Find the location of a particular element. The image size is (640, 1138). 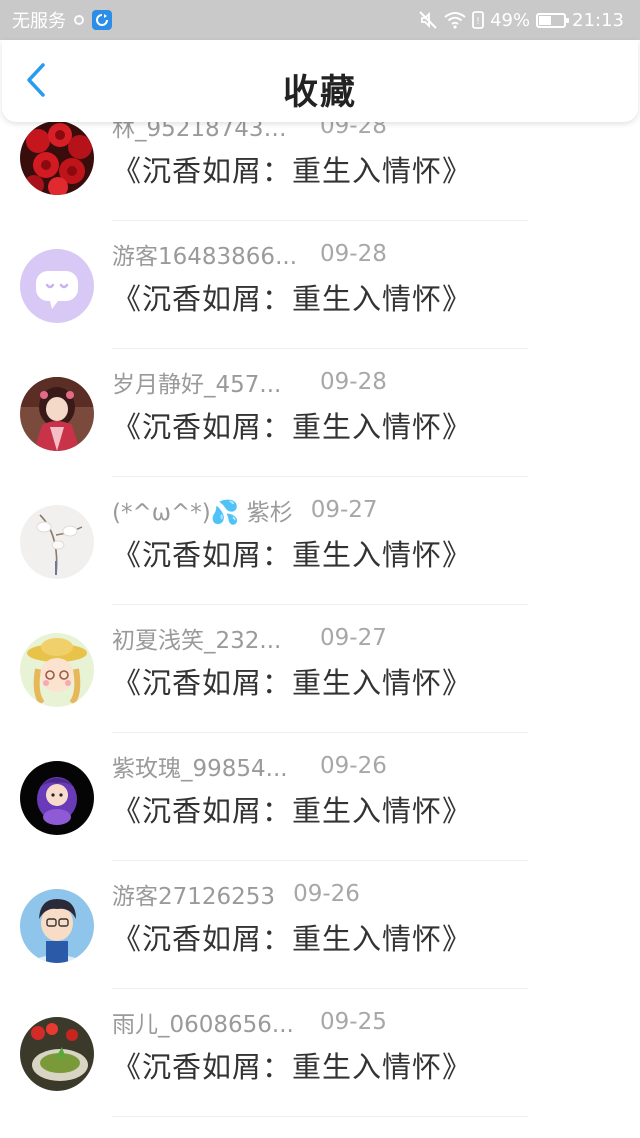

status-right: ! 49% 21:13 is located at coordinates (521, 20).